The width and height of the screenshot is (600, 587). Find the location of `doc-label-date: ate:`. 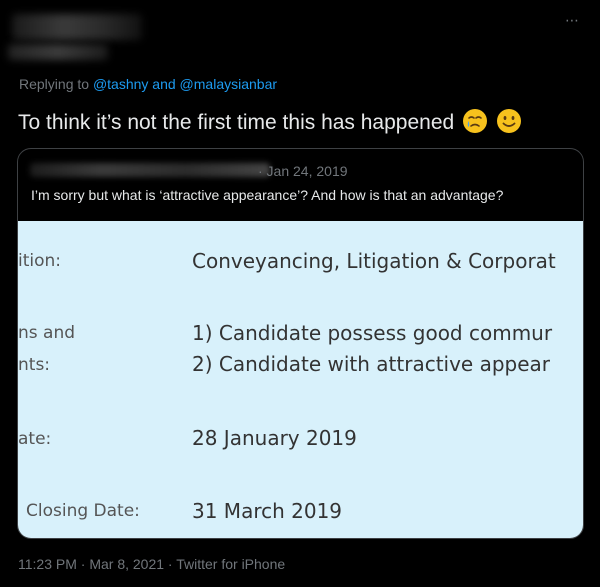

doc-label-date: ate: is located at coordinates (35, 439).